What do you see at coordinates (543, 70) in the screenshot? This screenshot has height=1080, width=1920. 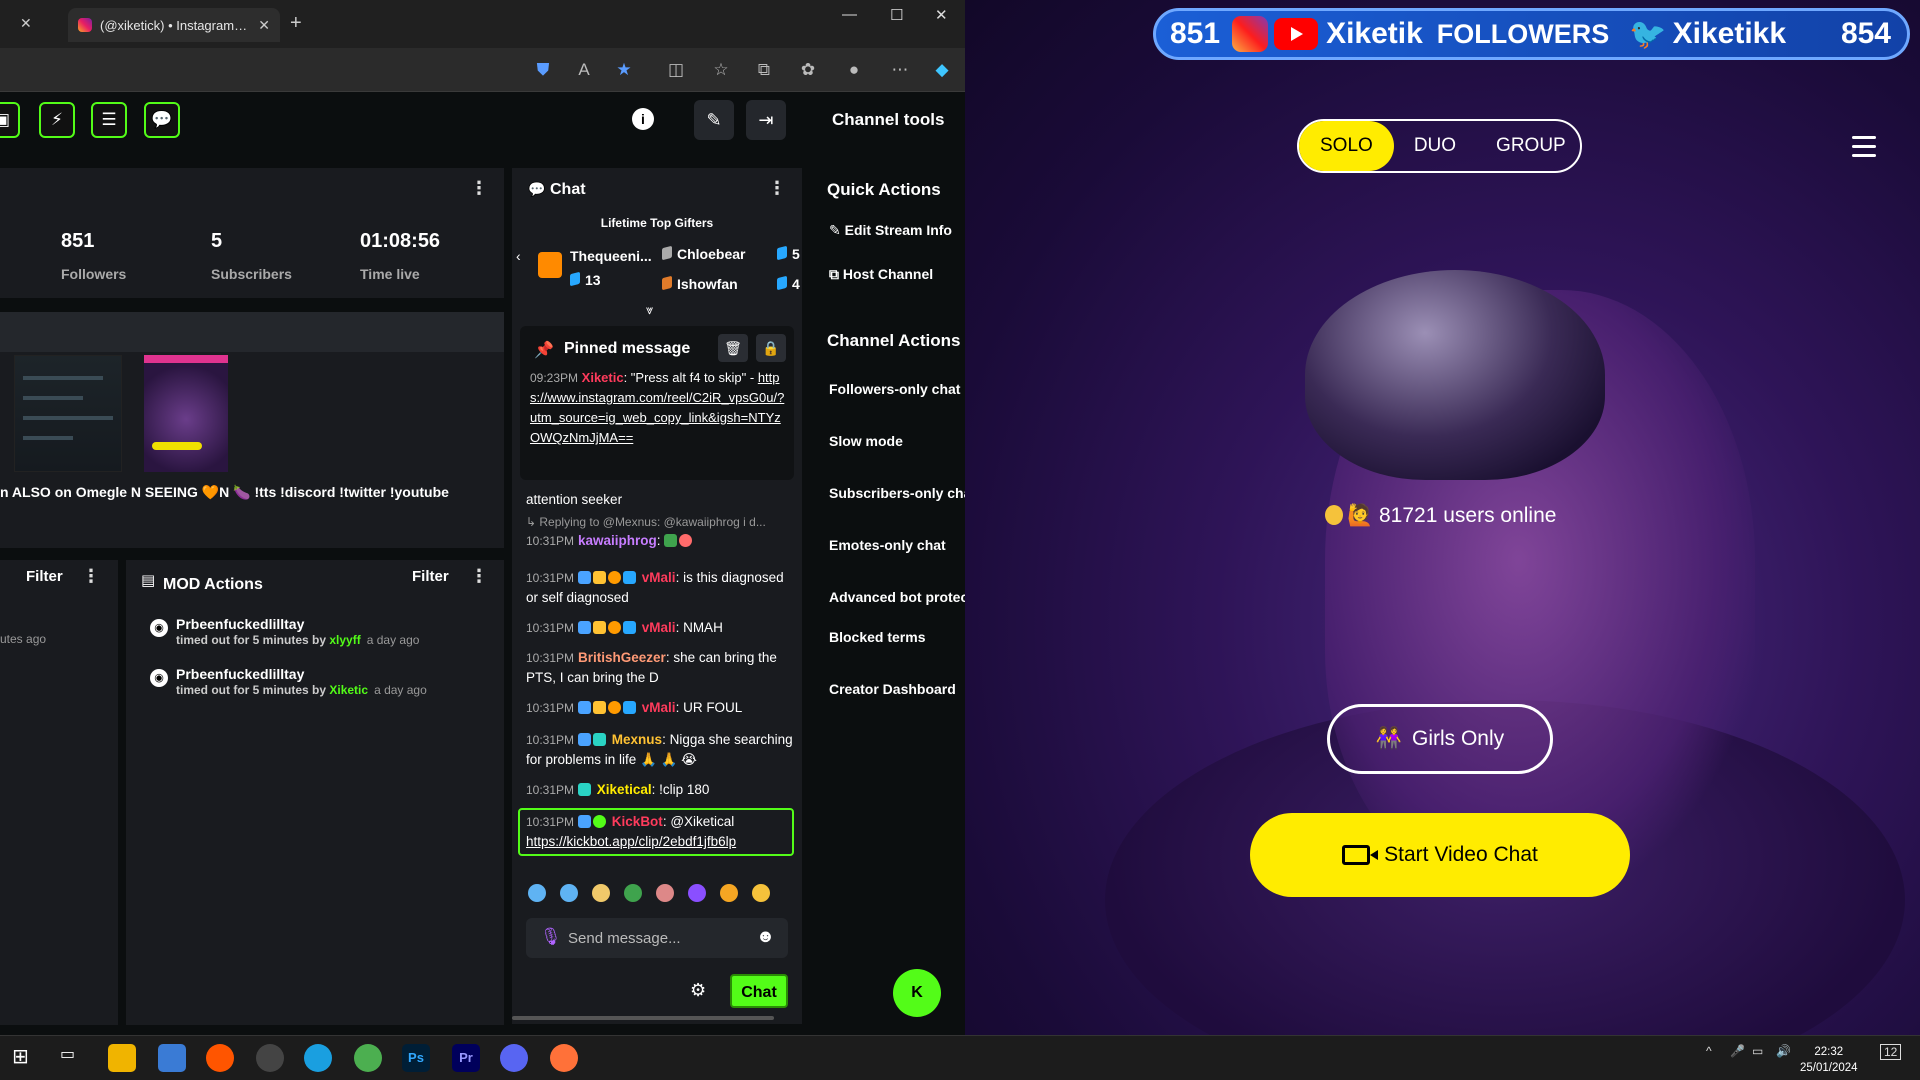 I see `shield-icon: ⛊` at bounding box center [543, 70].